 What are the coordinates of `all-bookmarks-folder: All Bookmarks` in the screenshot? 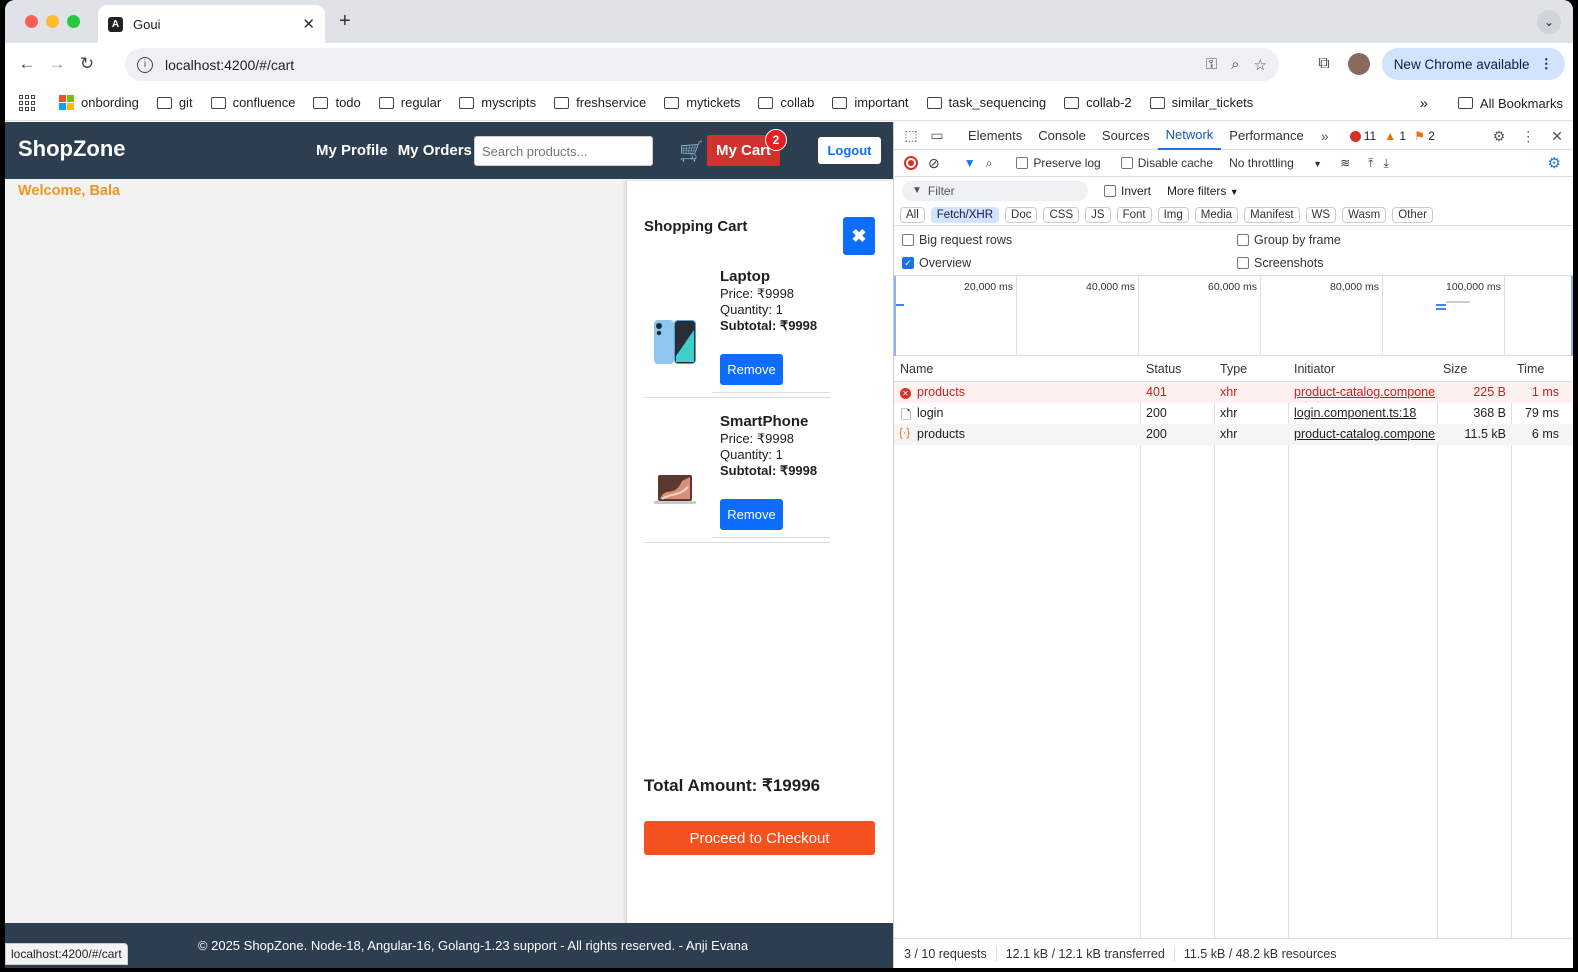 It's located at (1510, 103).